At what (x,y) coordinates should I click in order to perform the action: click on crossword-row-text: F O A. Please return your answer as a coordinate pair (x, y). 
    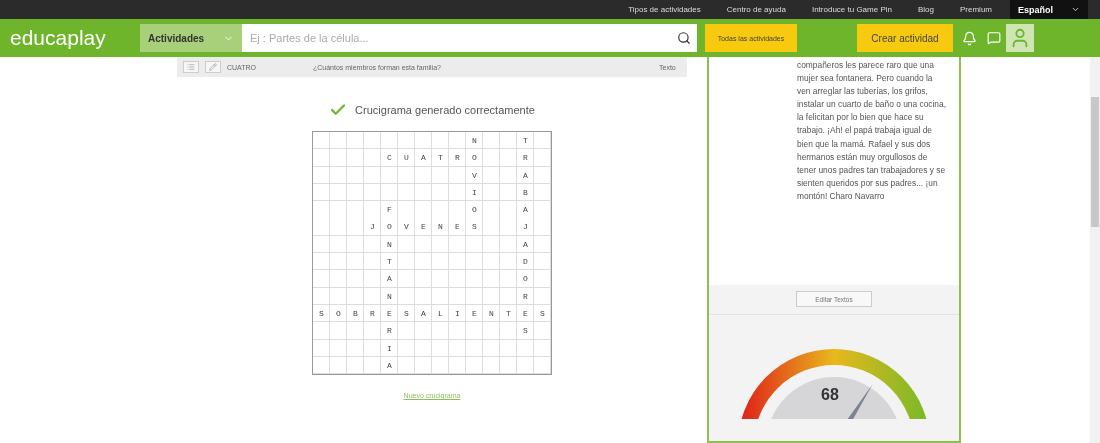
    Looking at the image, I should click on (463, 210).